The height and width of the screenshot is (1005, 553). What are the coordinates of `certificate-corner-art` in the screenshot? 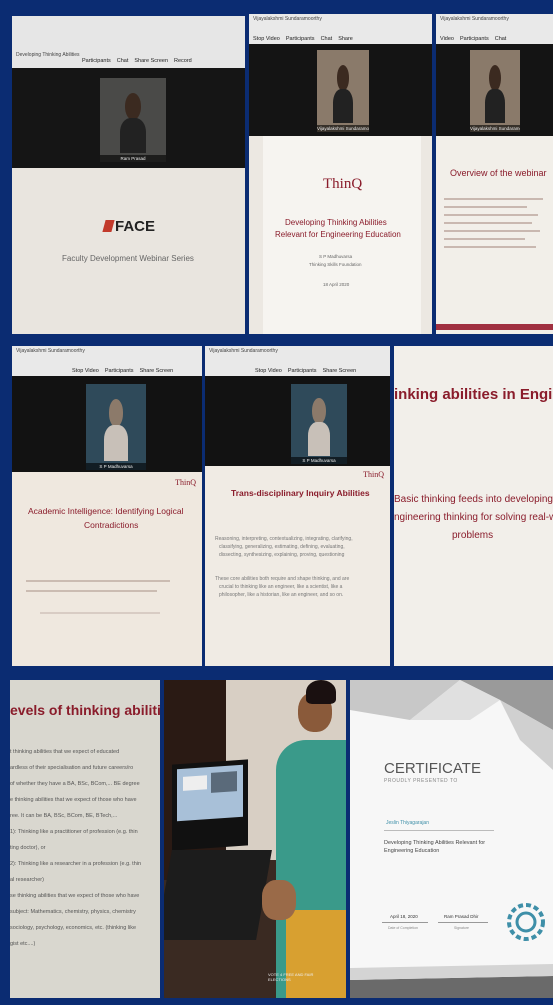 It's located at (451, 839).